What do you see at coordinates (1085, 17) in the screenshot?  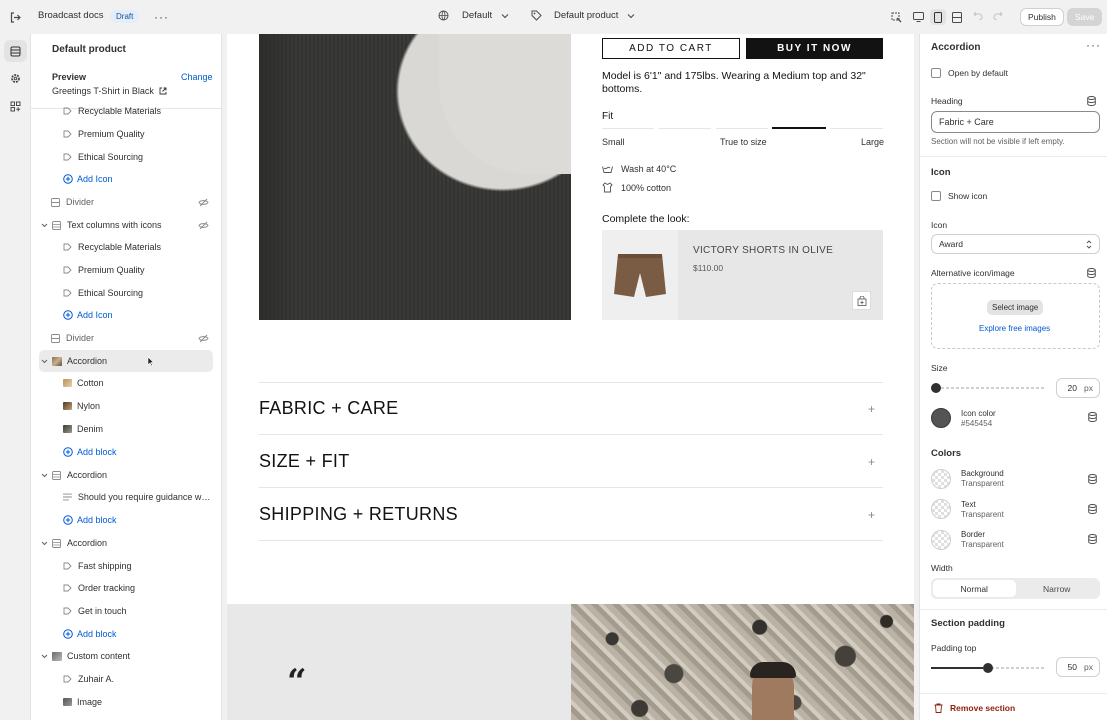 I see `save-button: Save` at bounding box center [1085, 17].